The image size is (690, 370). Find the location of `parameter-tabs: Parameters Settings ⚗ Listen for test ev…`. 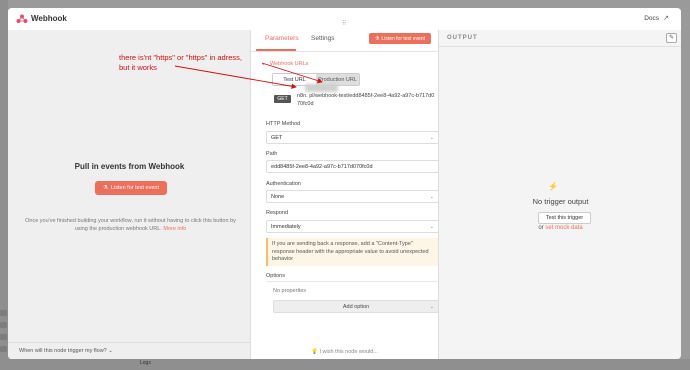

parameter-tabs: Parameters Settings ⚗ Listen for test ev… is located at coordinates (344, 41).